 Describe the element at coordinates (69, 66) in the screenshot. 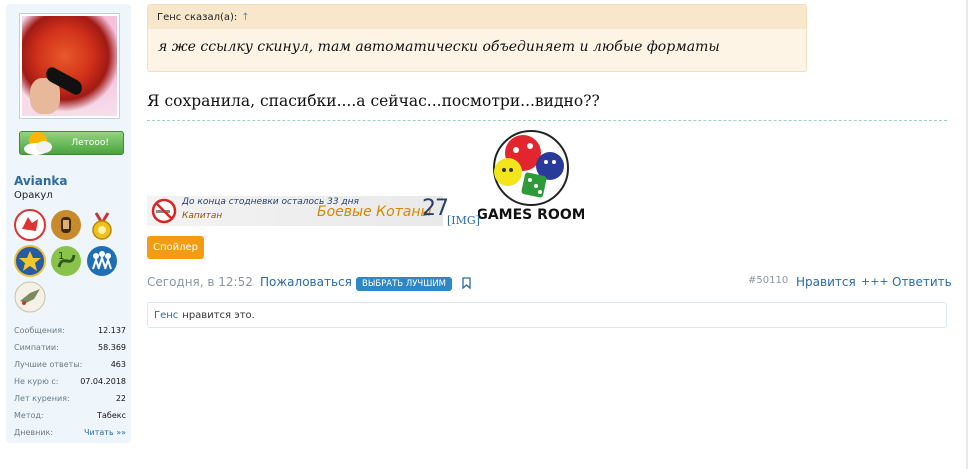

I see `avatar` at that location.